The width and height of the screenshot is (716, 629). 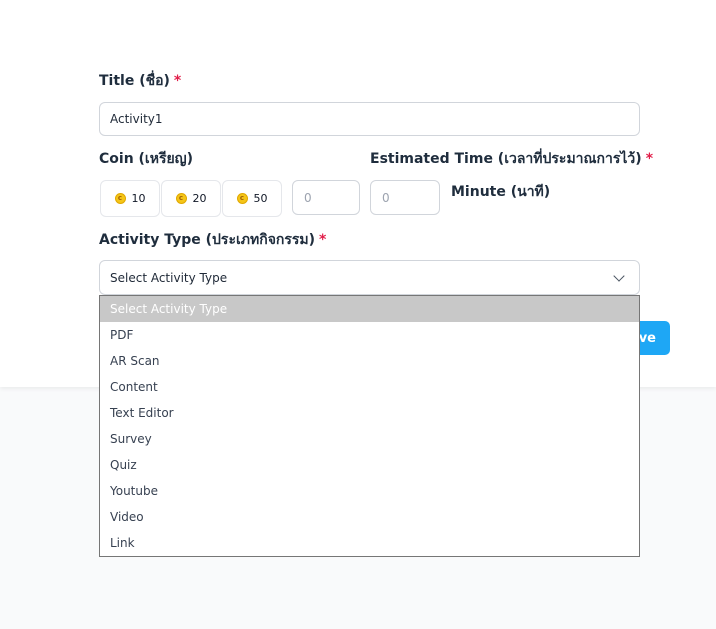 I want to click on coin-amount-input: 0, so click(x=326, y=197).